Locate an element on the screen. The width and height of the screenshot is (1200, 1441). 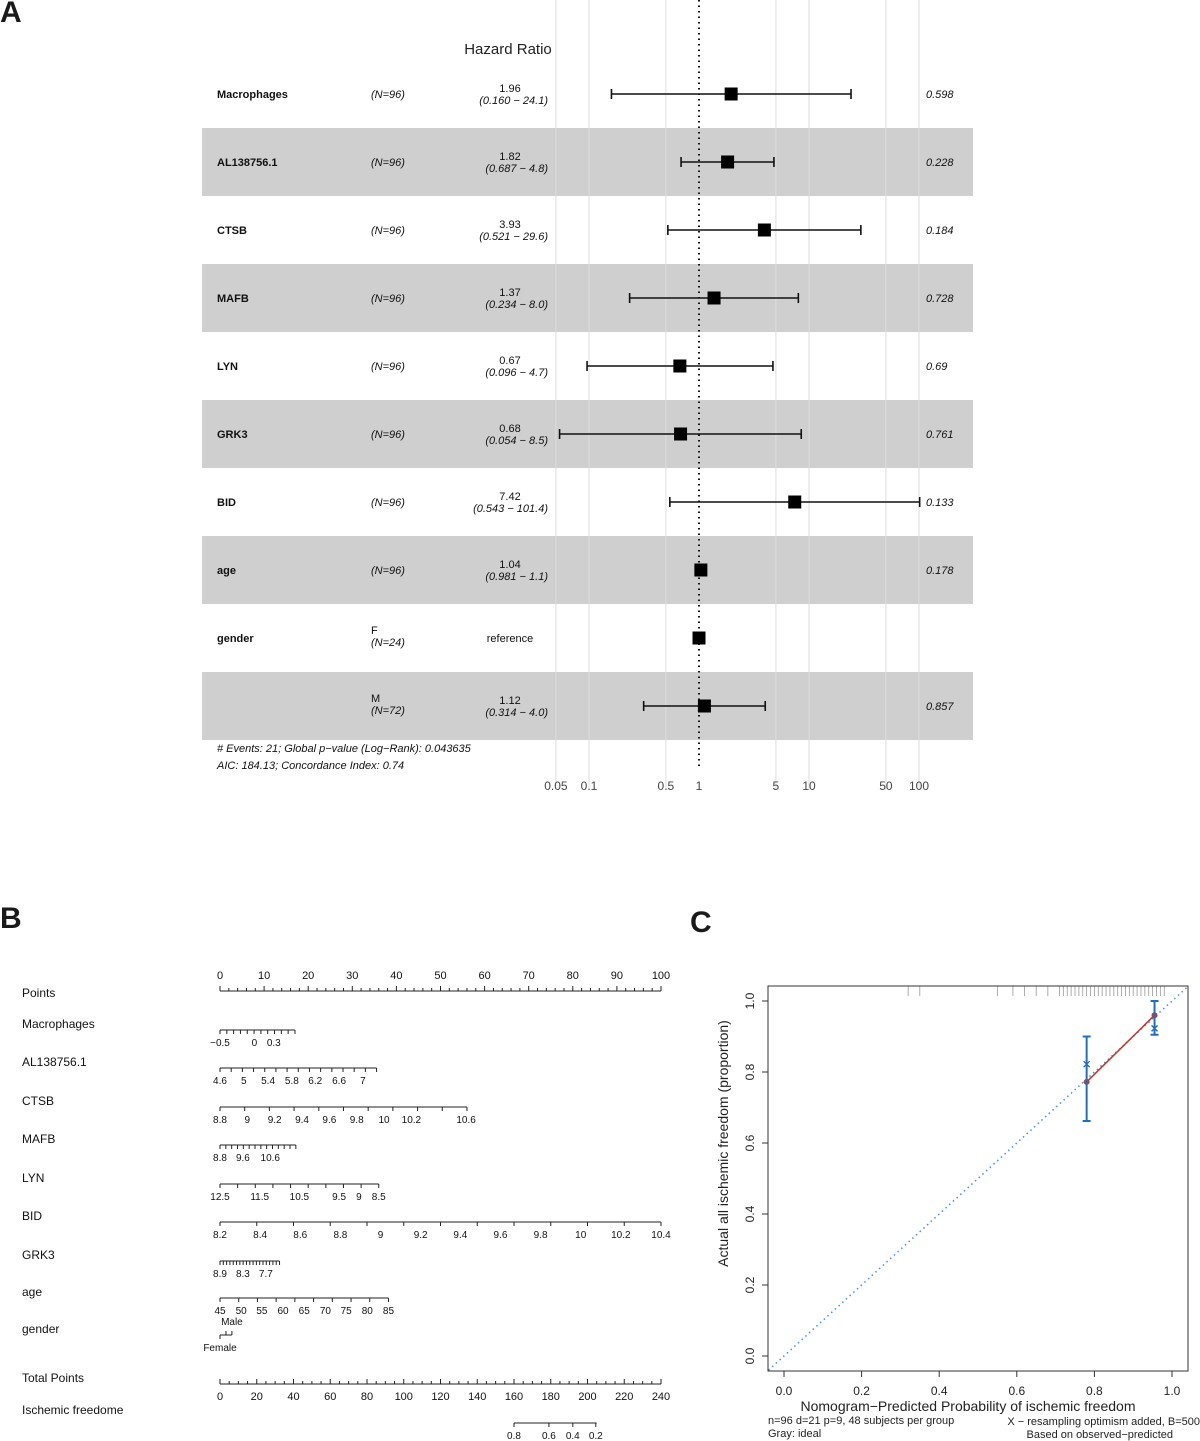
y-tick-label: 0.8 is located at coordinates (750, 1071).